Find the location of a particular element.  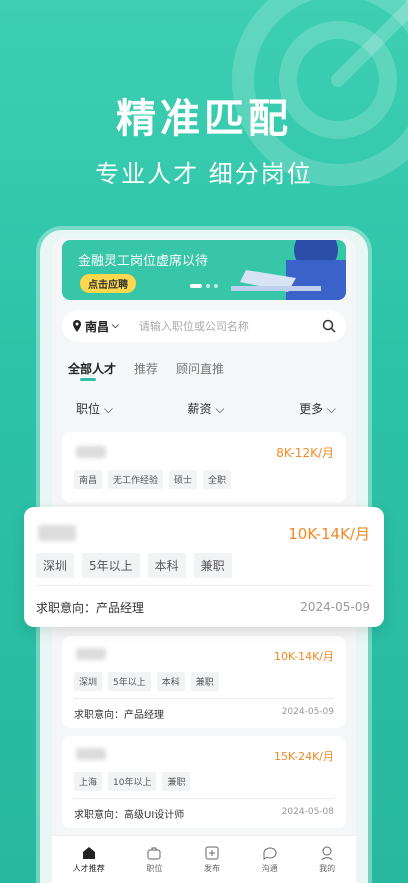

tag: 南昌 is located at coordinates (88, 479).